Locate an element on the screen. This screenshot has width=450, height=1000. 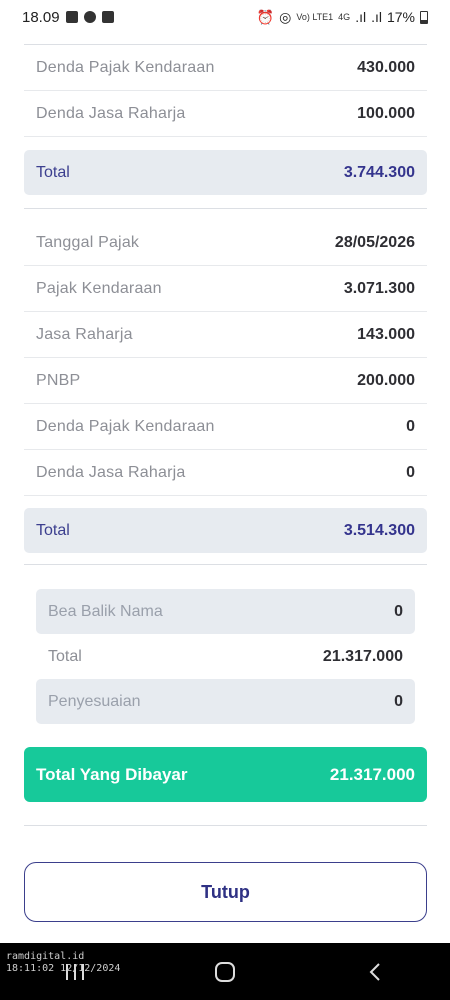
navigation-bar: ramdigital.id 18:11:02 12/12/2024 is located at coordinates (225, 971).